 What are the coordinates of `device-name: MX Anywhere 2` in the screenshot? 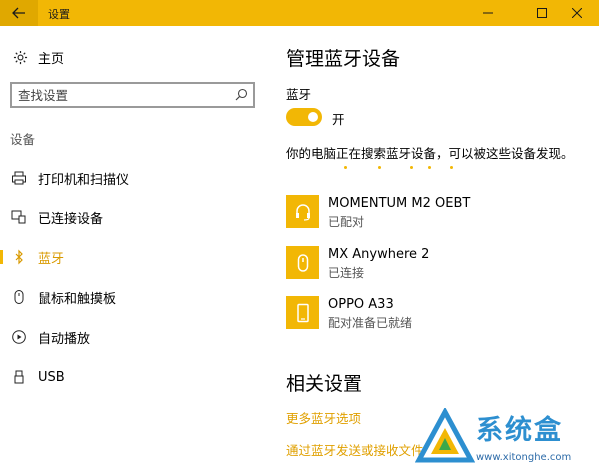 It's located at (379, 254).